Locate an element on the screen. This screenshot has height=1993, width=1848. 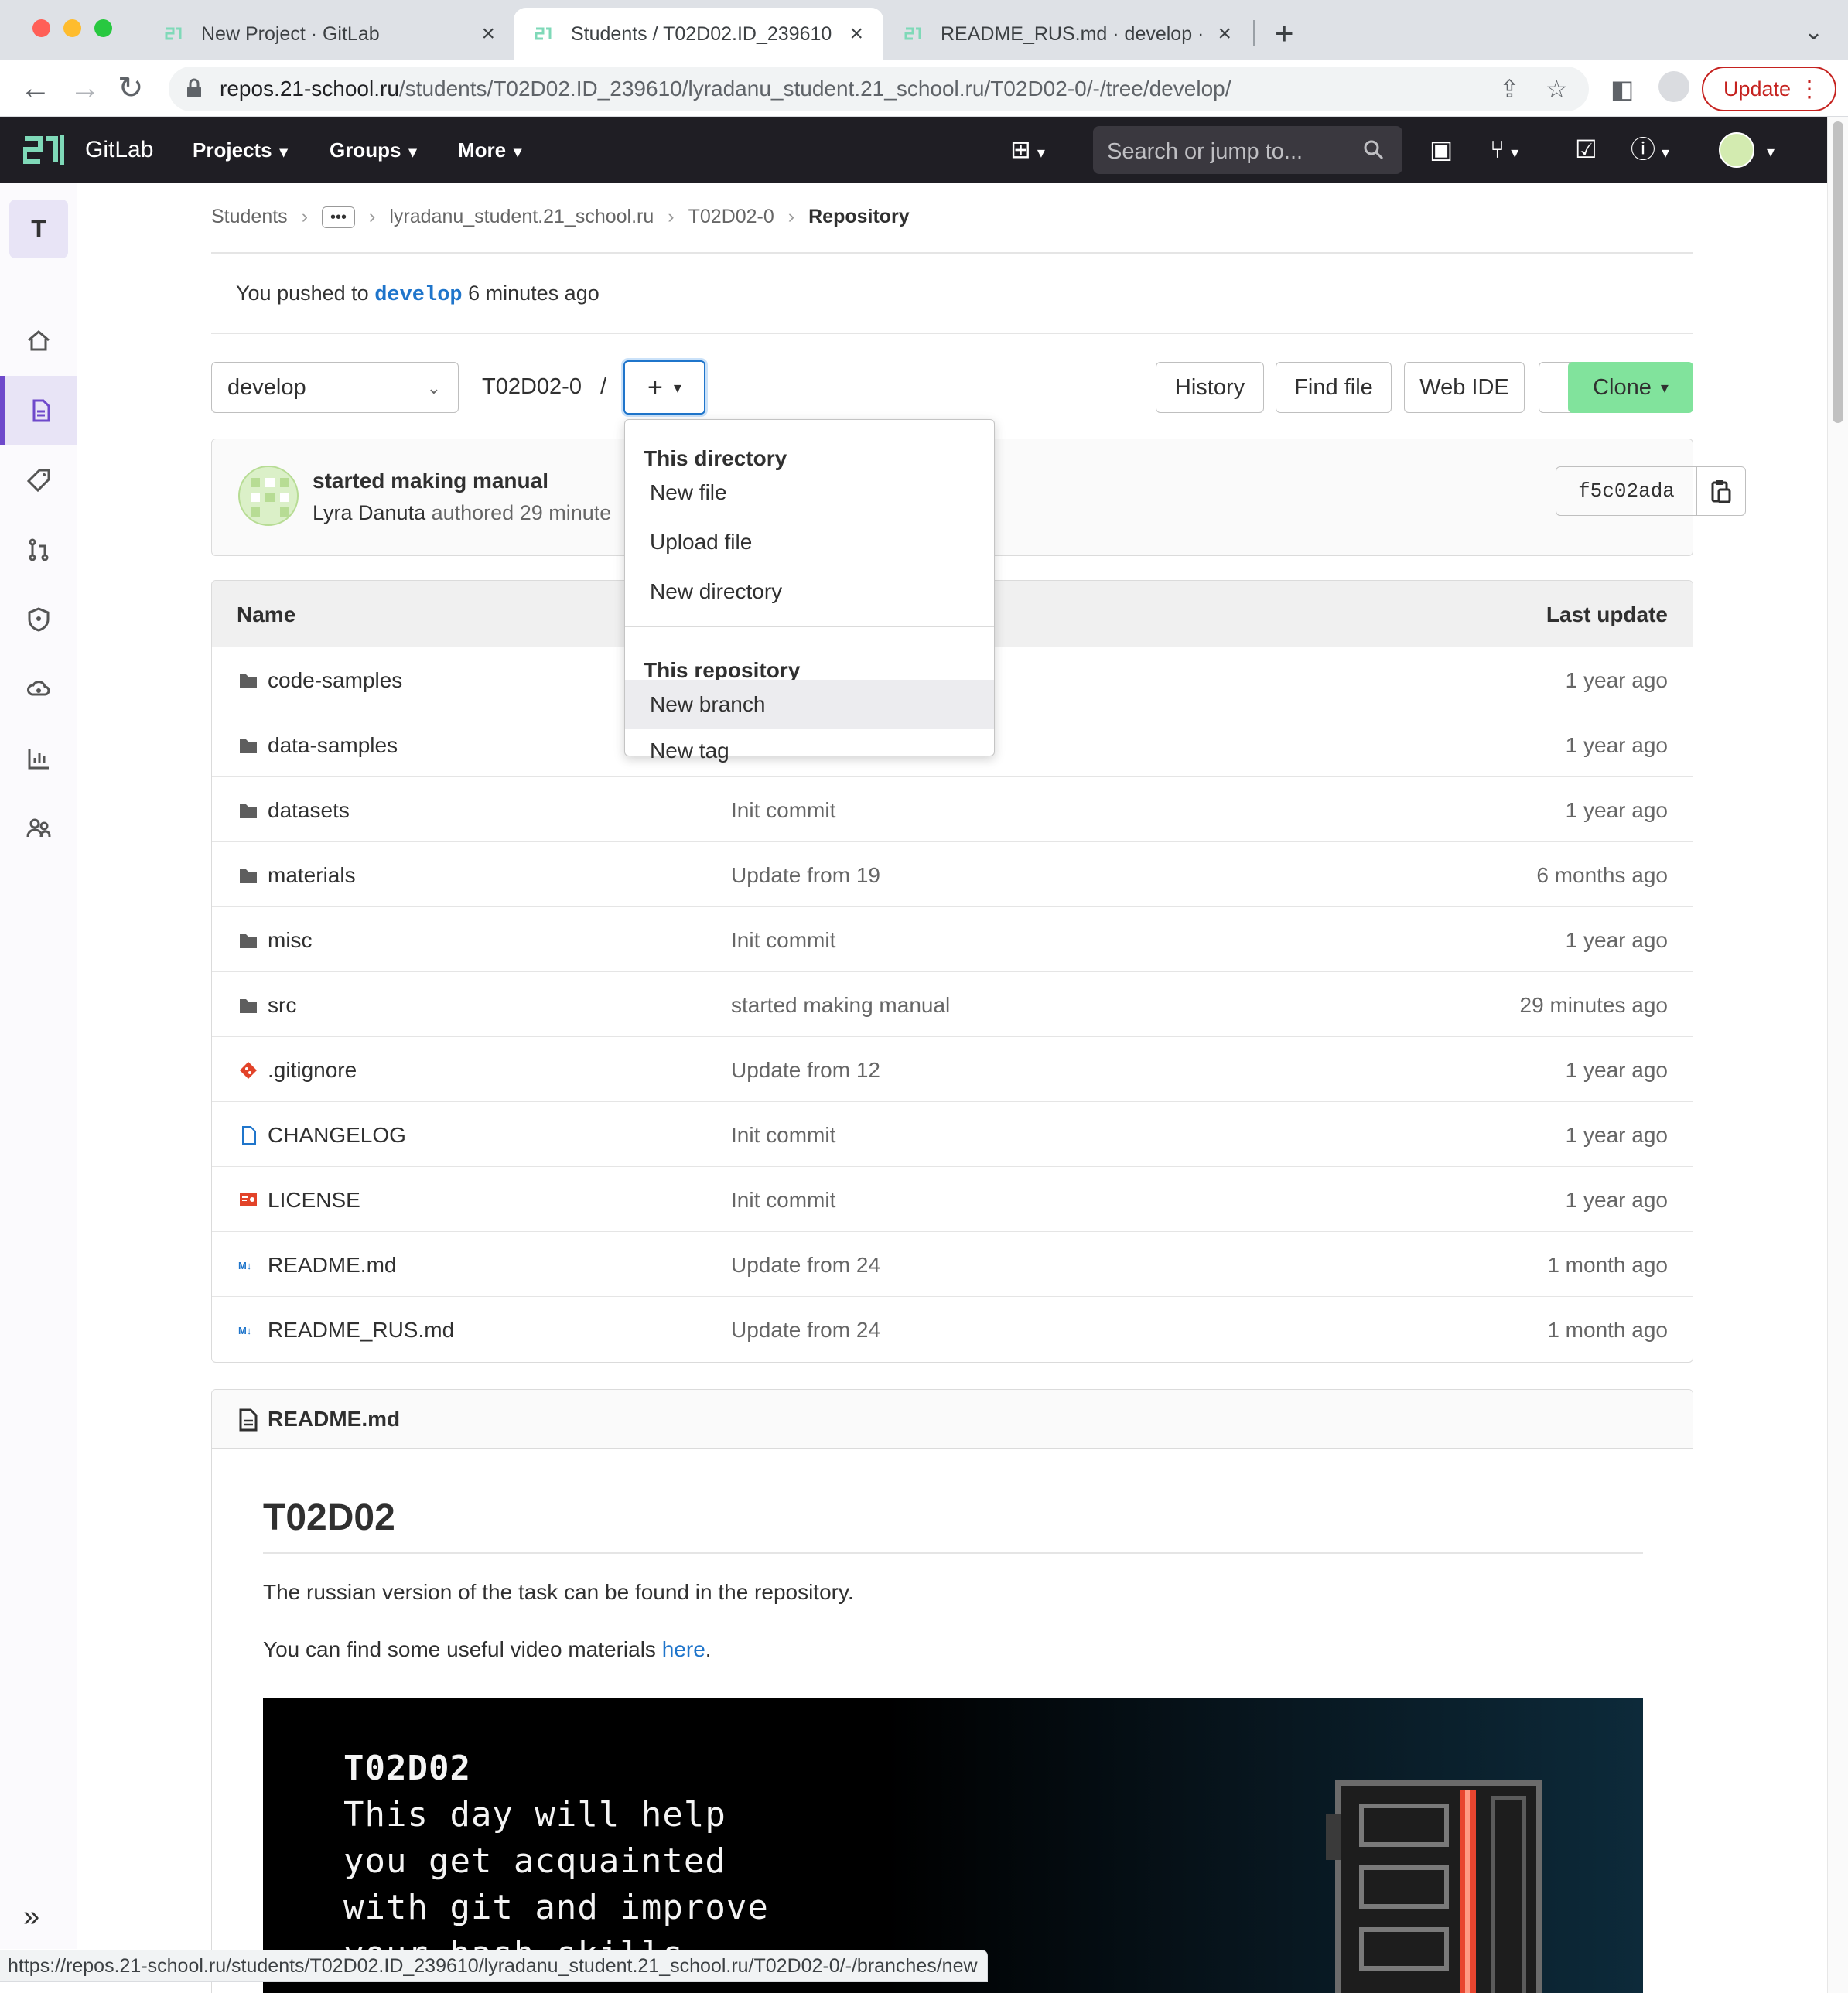
breadcrumb-expand-button: ••• is located at coordinates (339, 217).